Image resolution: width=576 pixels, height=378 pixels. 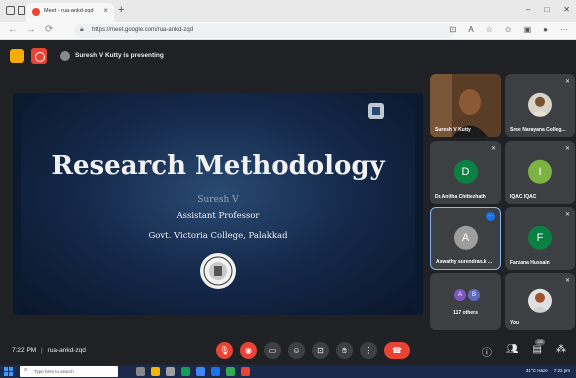 I want to click on minimize-button: –, so click(x=528, y=9).